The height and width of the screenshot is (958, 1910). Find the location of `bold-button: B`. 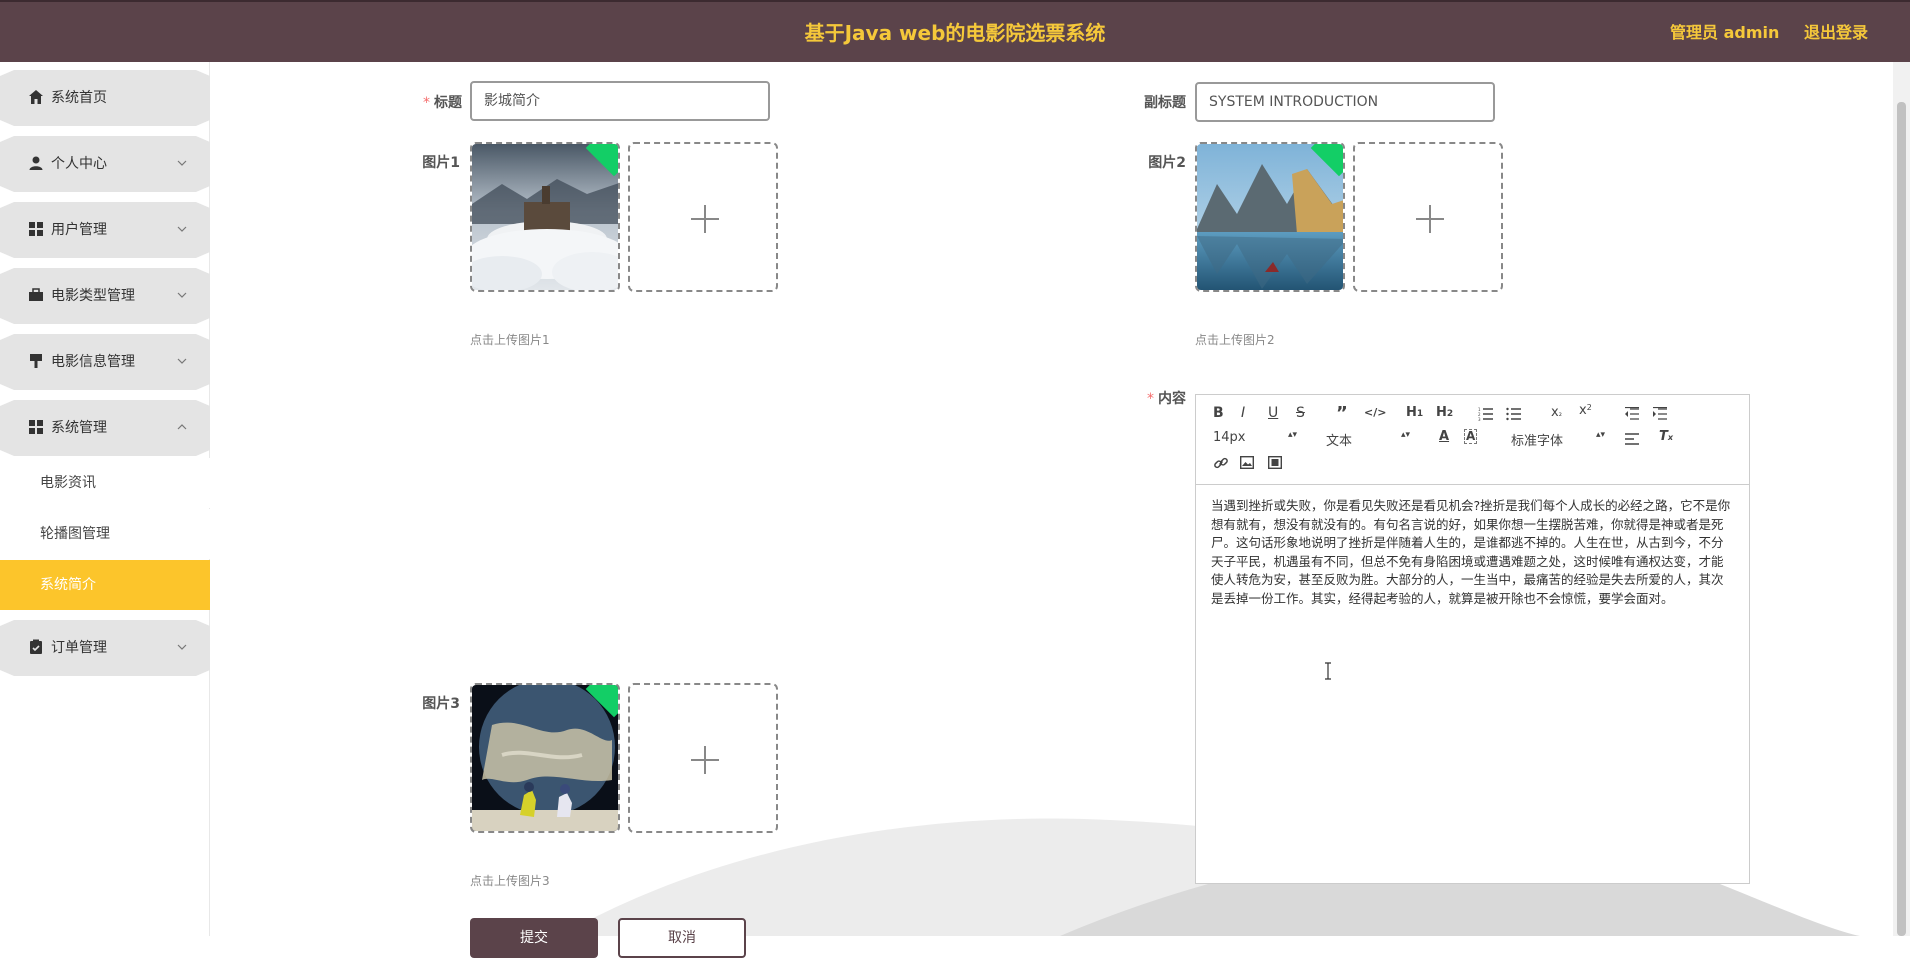

bold-button: B is located at coordinates (1218, 413).